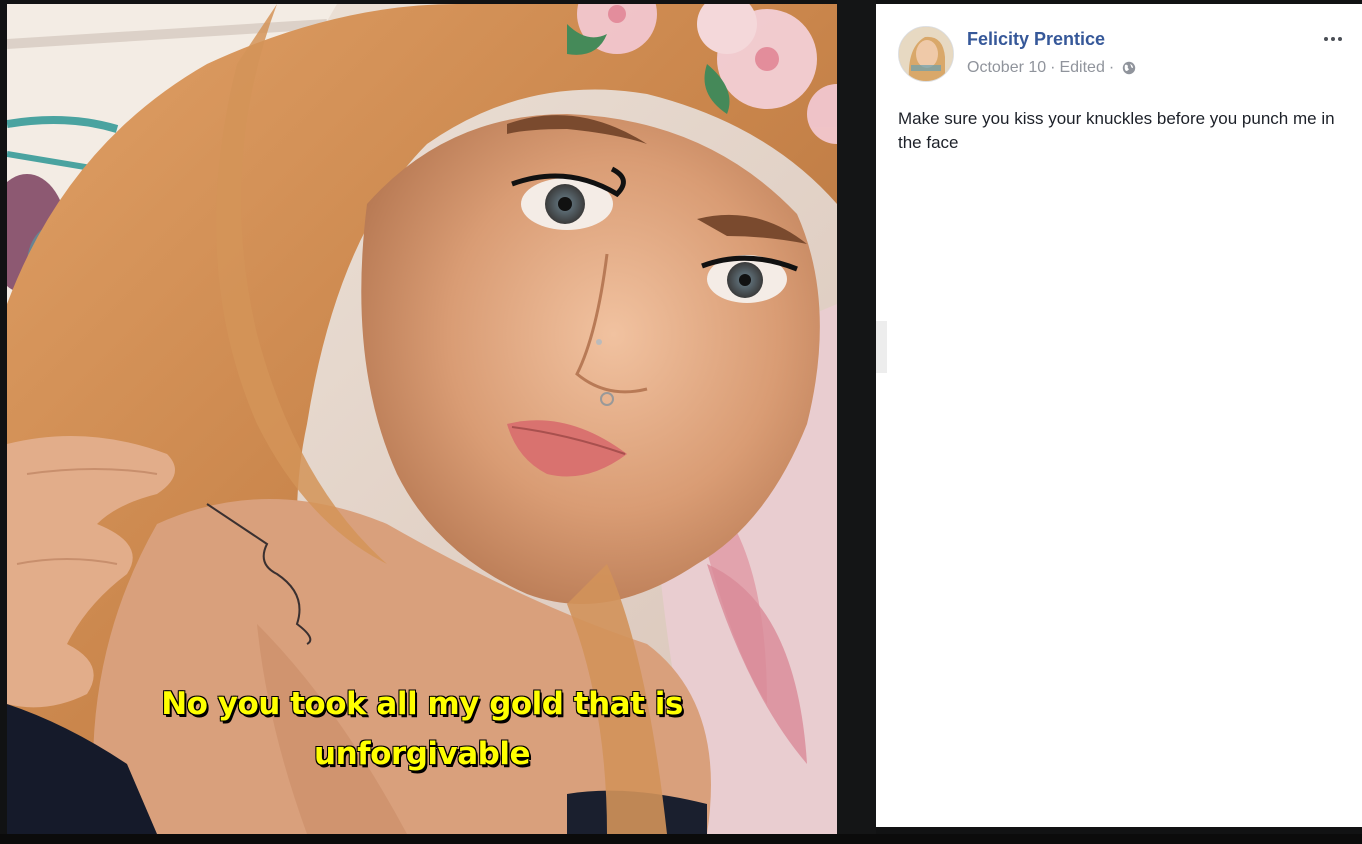  Describe the element at coordinates (422, 754) in the screenshot. I see `photo-caption-line-2: unforgivable` at that location.